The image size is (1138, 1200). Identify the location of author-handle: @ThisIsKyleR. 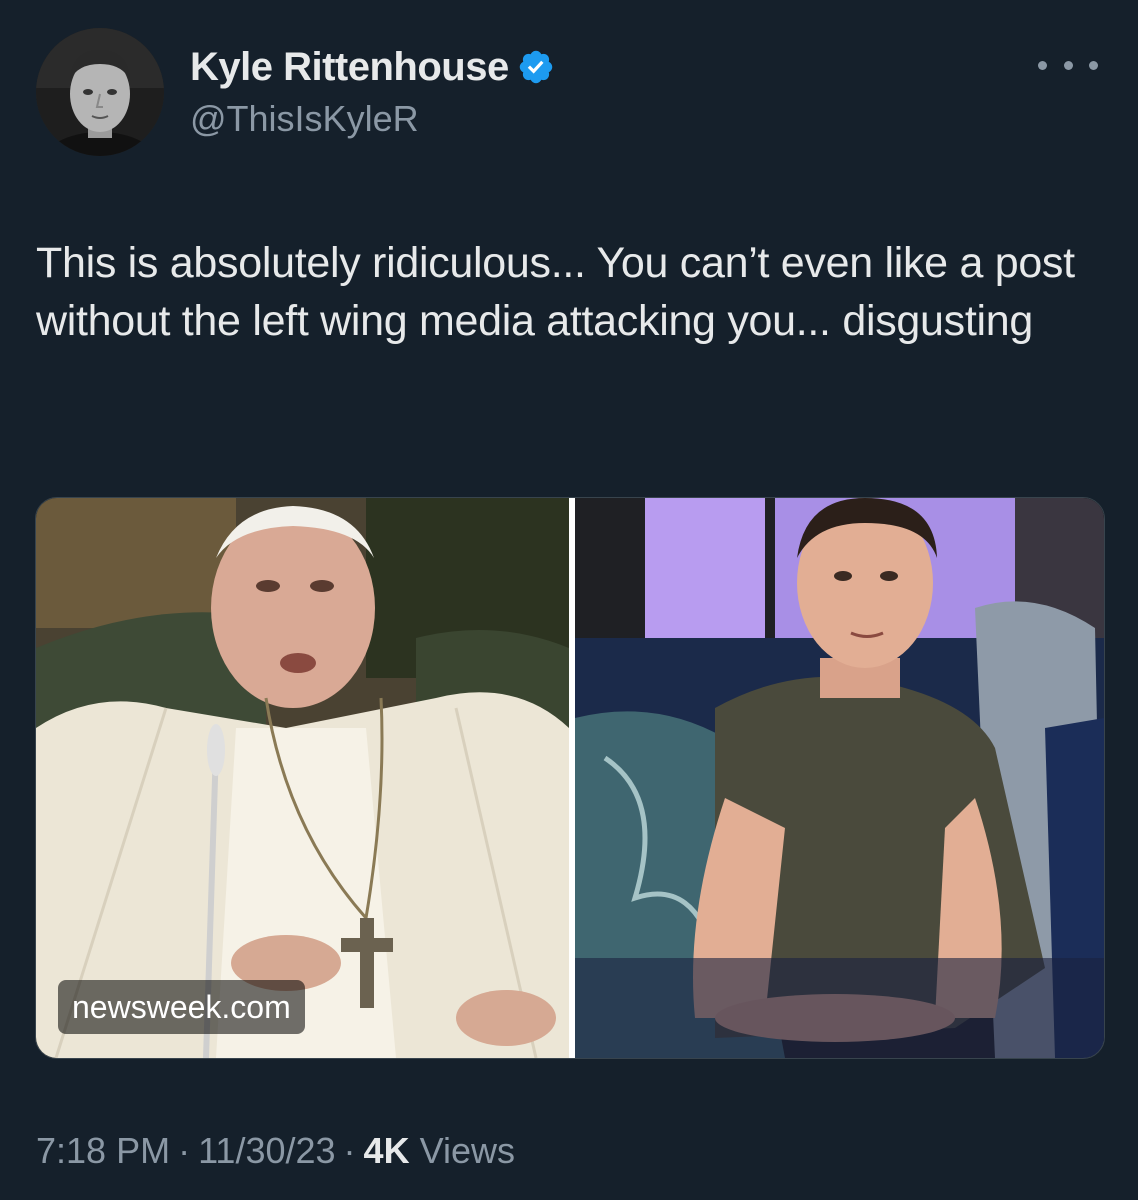
(304, 119).